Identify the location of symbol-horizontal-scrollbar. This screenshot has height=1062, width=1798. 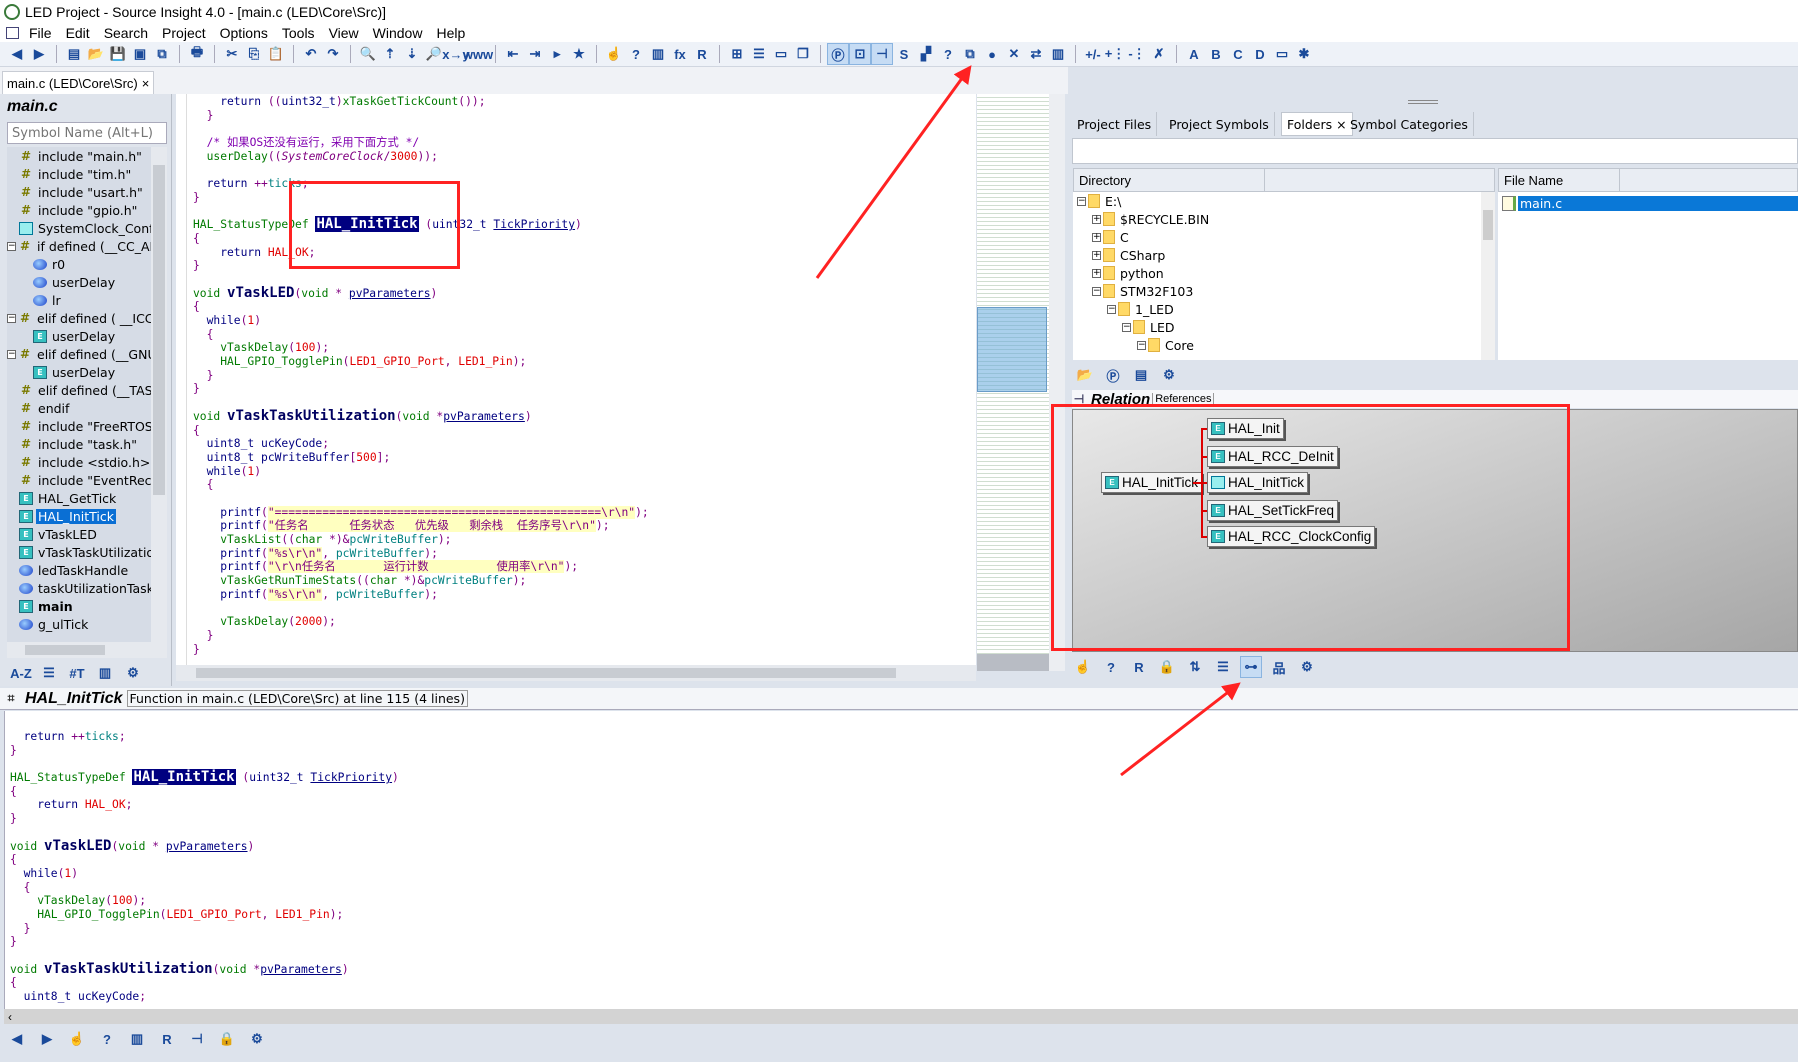
(87, 650).